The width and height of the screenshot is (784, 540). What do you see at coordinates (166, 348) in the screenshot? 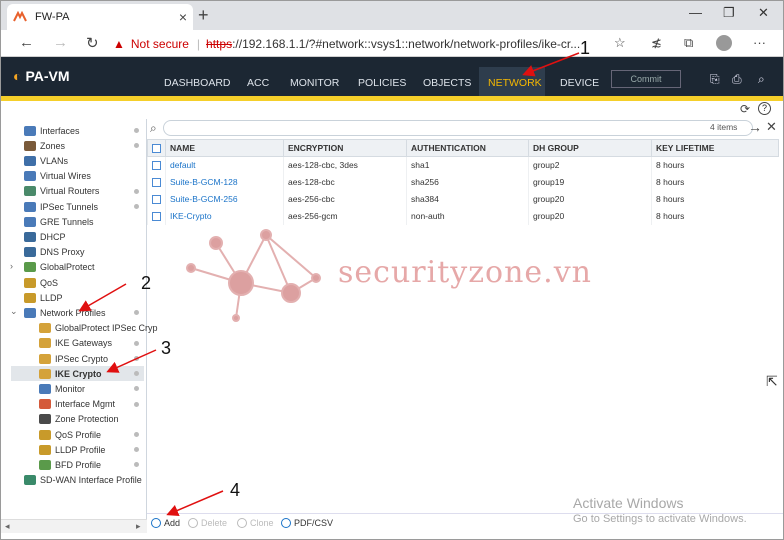
I see `annotation-3: 3` at bounding box center [166, 348].